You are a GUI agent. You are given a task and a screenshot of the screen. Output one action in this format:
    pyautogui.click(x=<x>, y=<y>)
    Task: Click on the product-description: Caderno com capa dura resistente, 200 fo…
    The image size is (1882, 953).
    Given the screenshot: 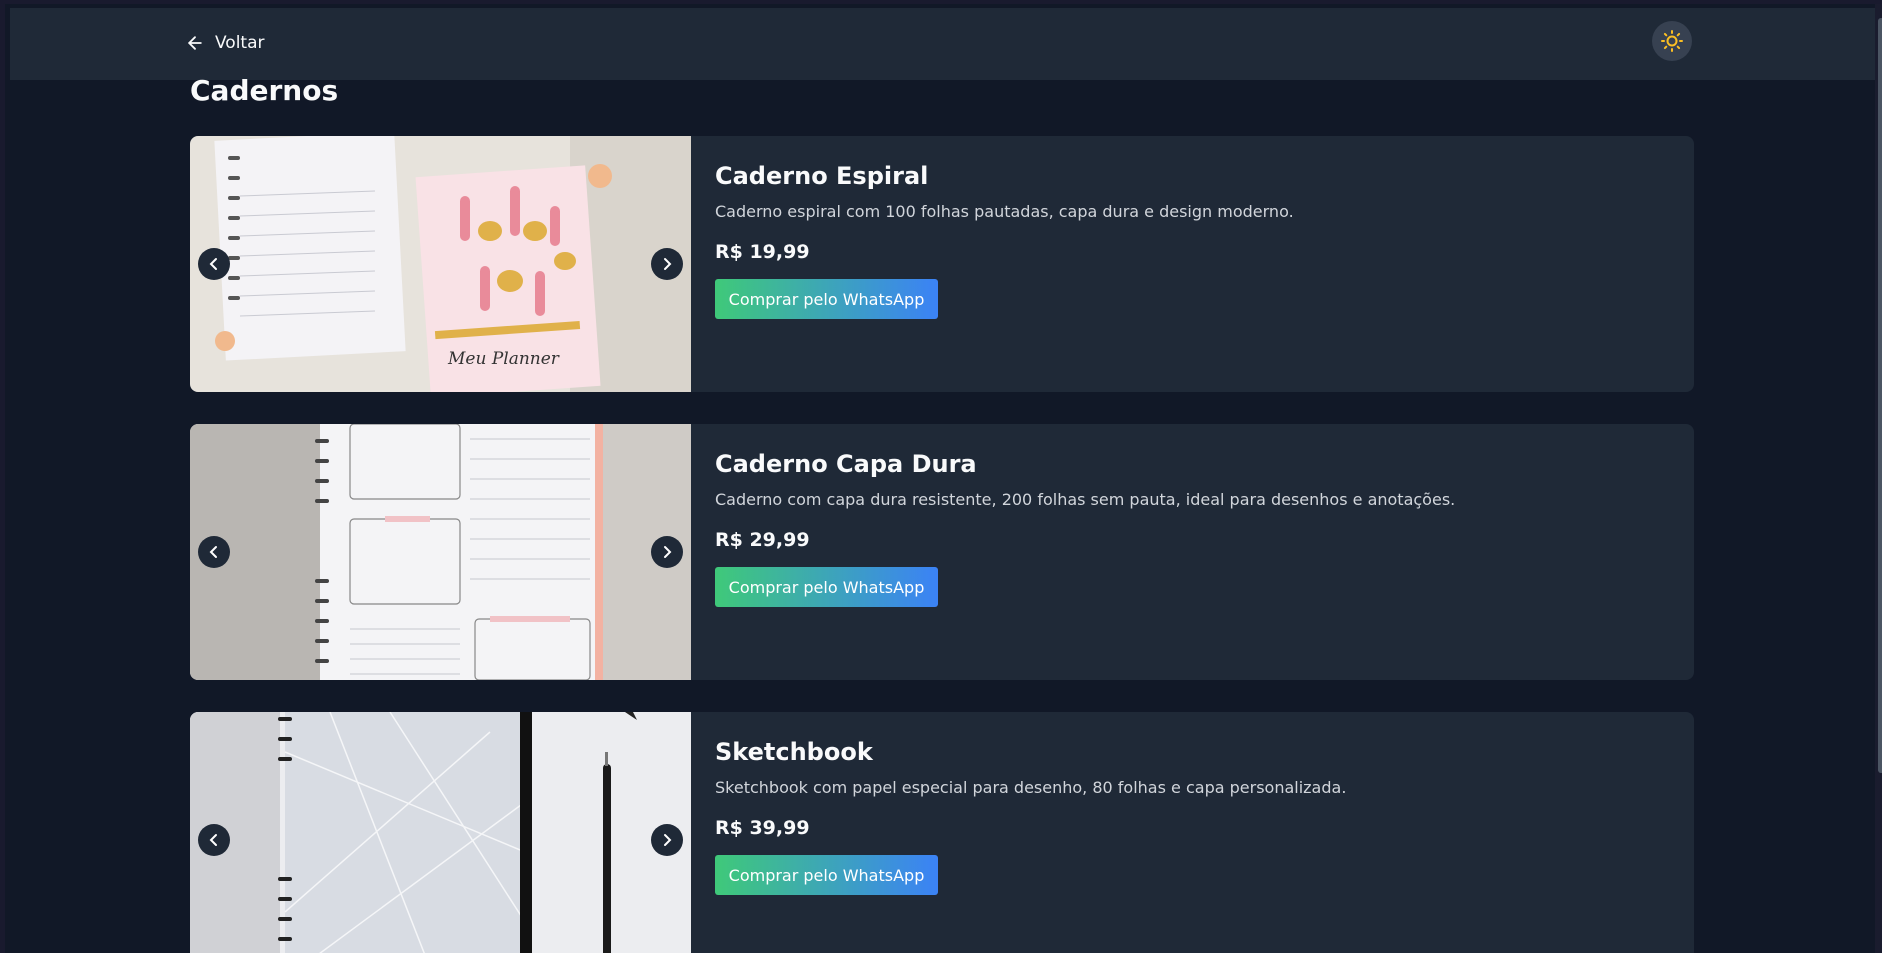 What is the action you would take?
    pyautogui.click(x=1085, y=499)
    